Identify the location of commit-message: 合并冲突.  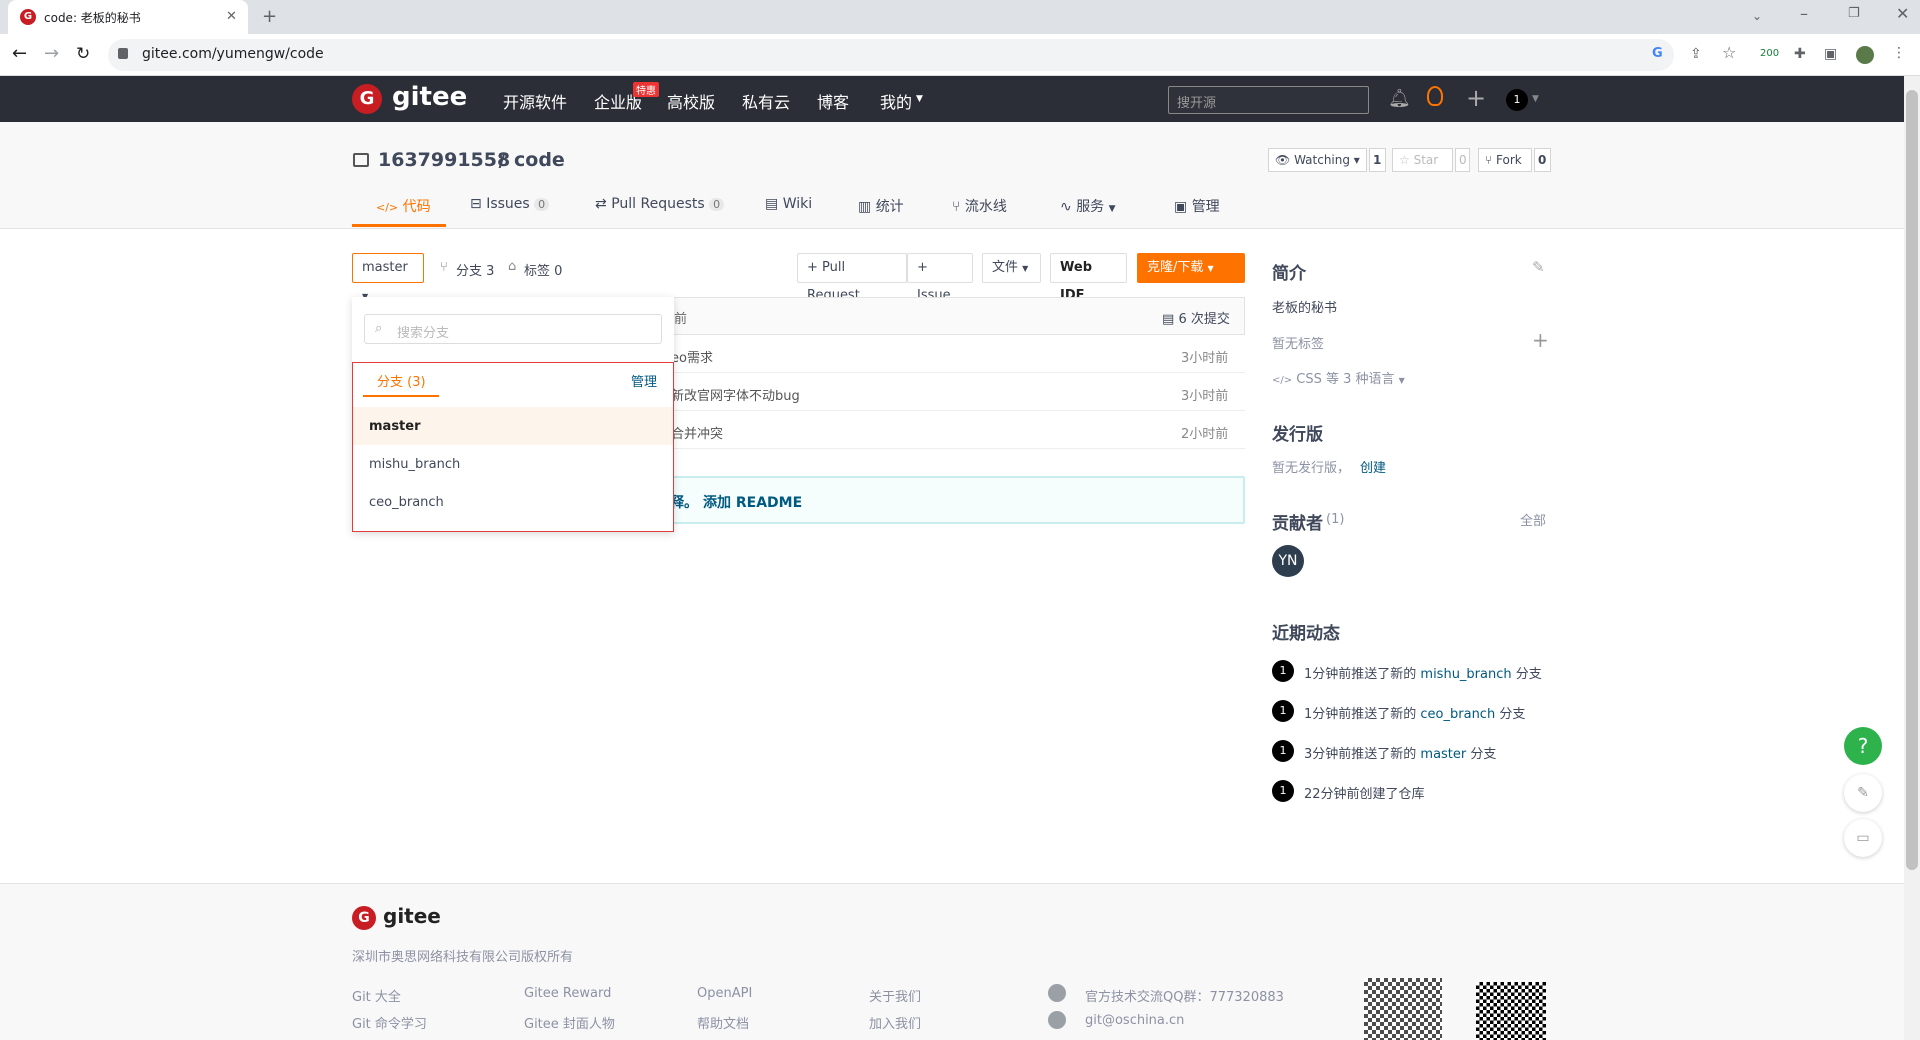
(697, 432).